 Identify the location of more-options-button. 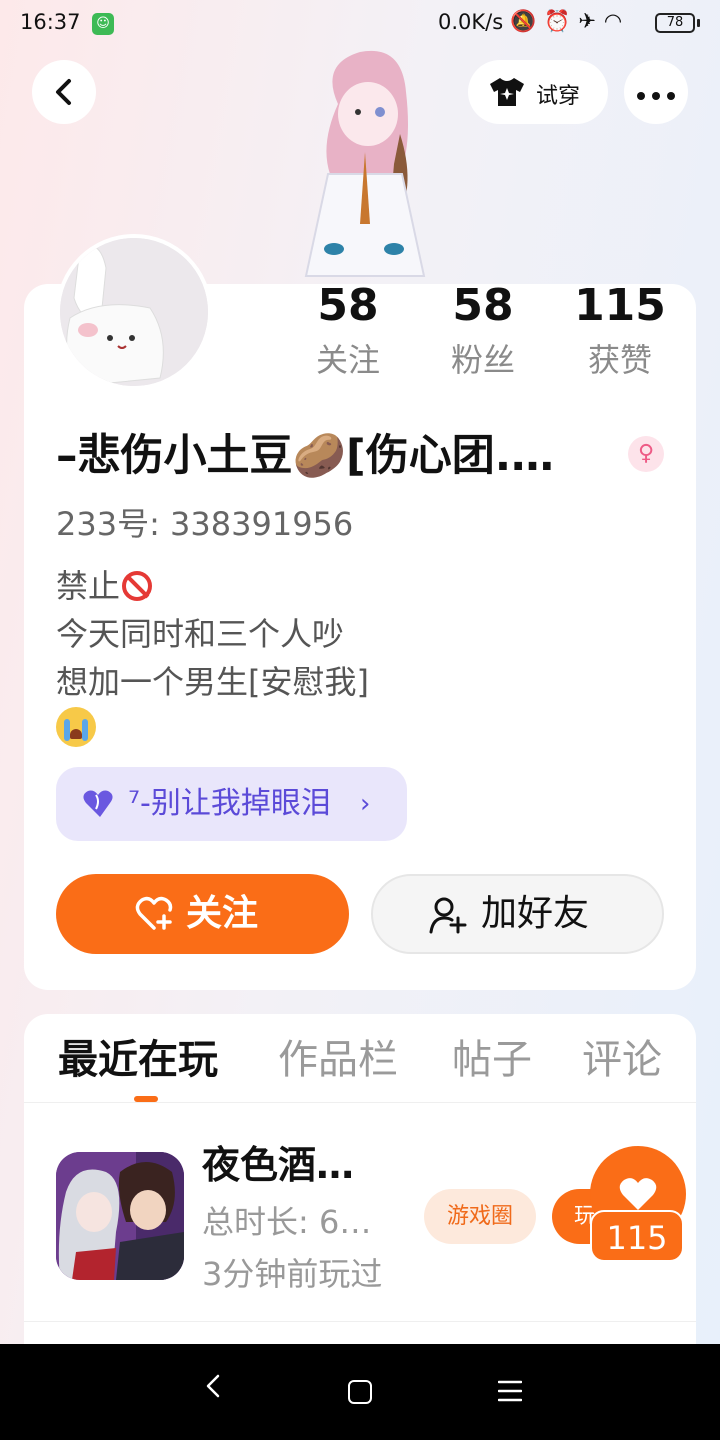
(656, 92).